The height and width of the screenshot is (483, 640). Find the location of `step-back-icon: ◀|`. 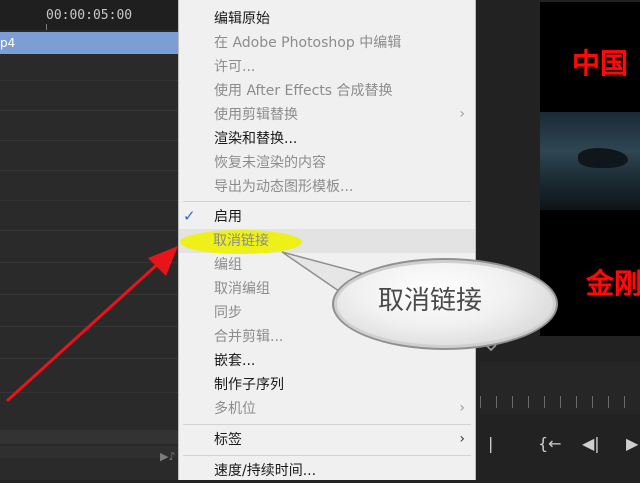

step-back-icon: ◀| is located at coordinates (591, 443).